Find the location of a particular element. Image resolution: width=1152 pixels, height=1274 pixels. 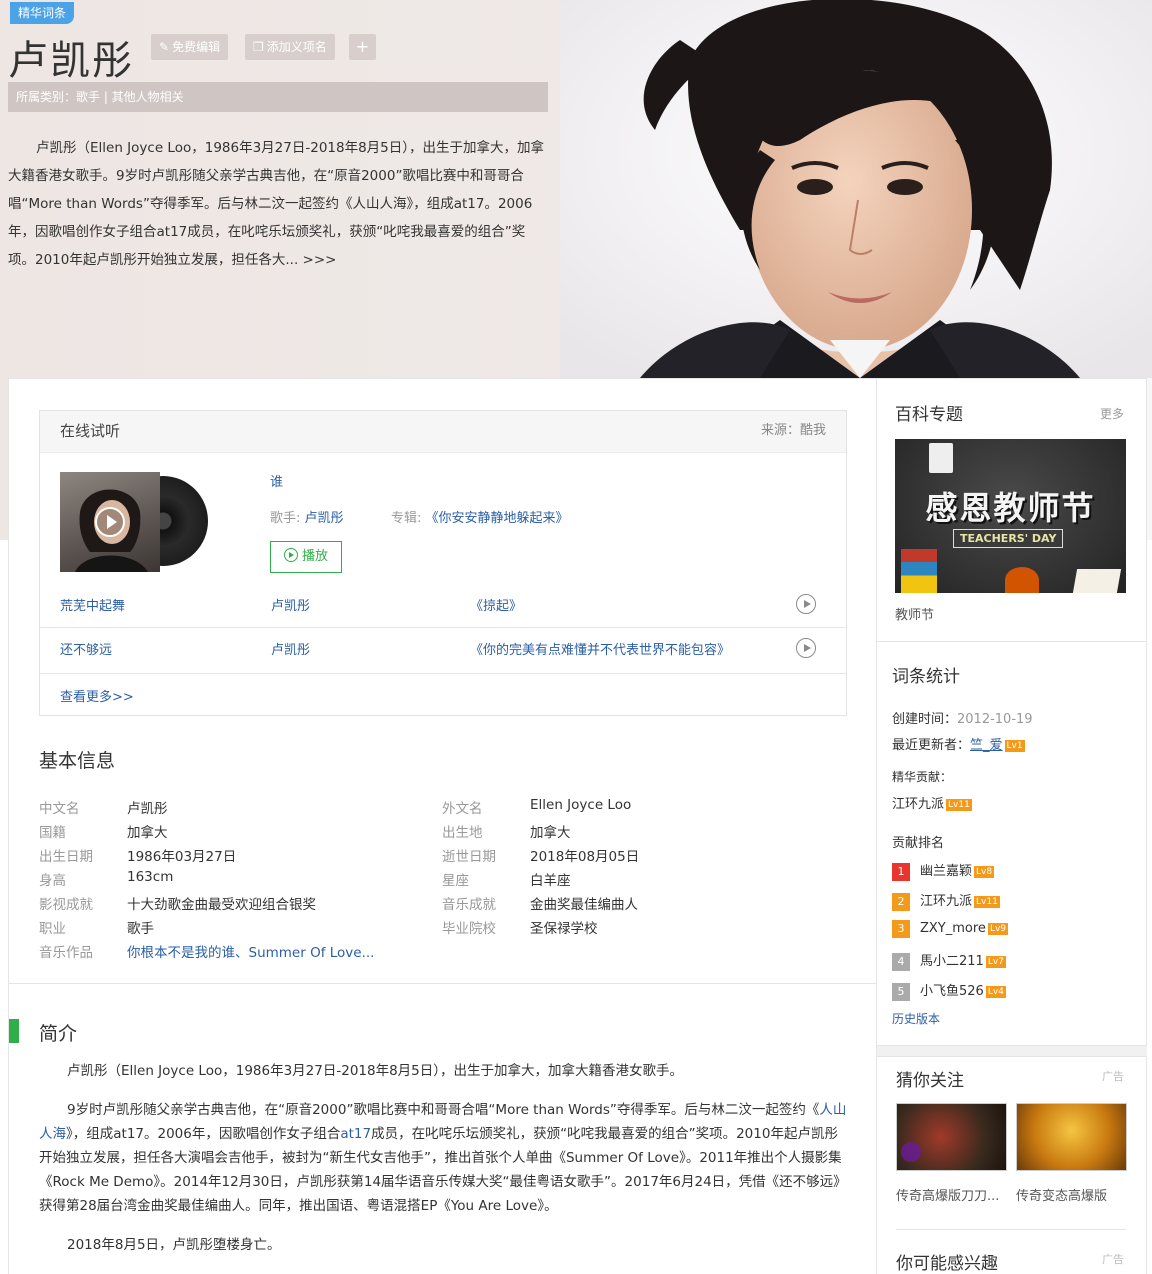

topic-more-link: 更多 is located at coordinates (1112, 413).